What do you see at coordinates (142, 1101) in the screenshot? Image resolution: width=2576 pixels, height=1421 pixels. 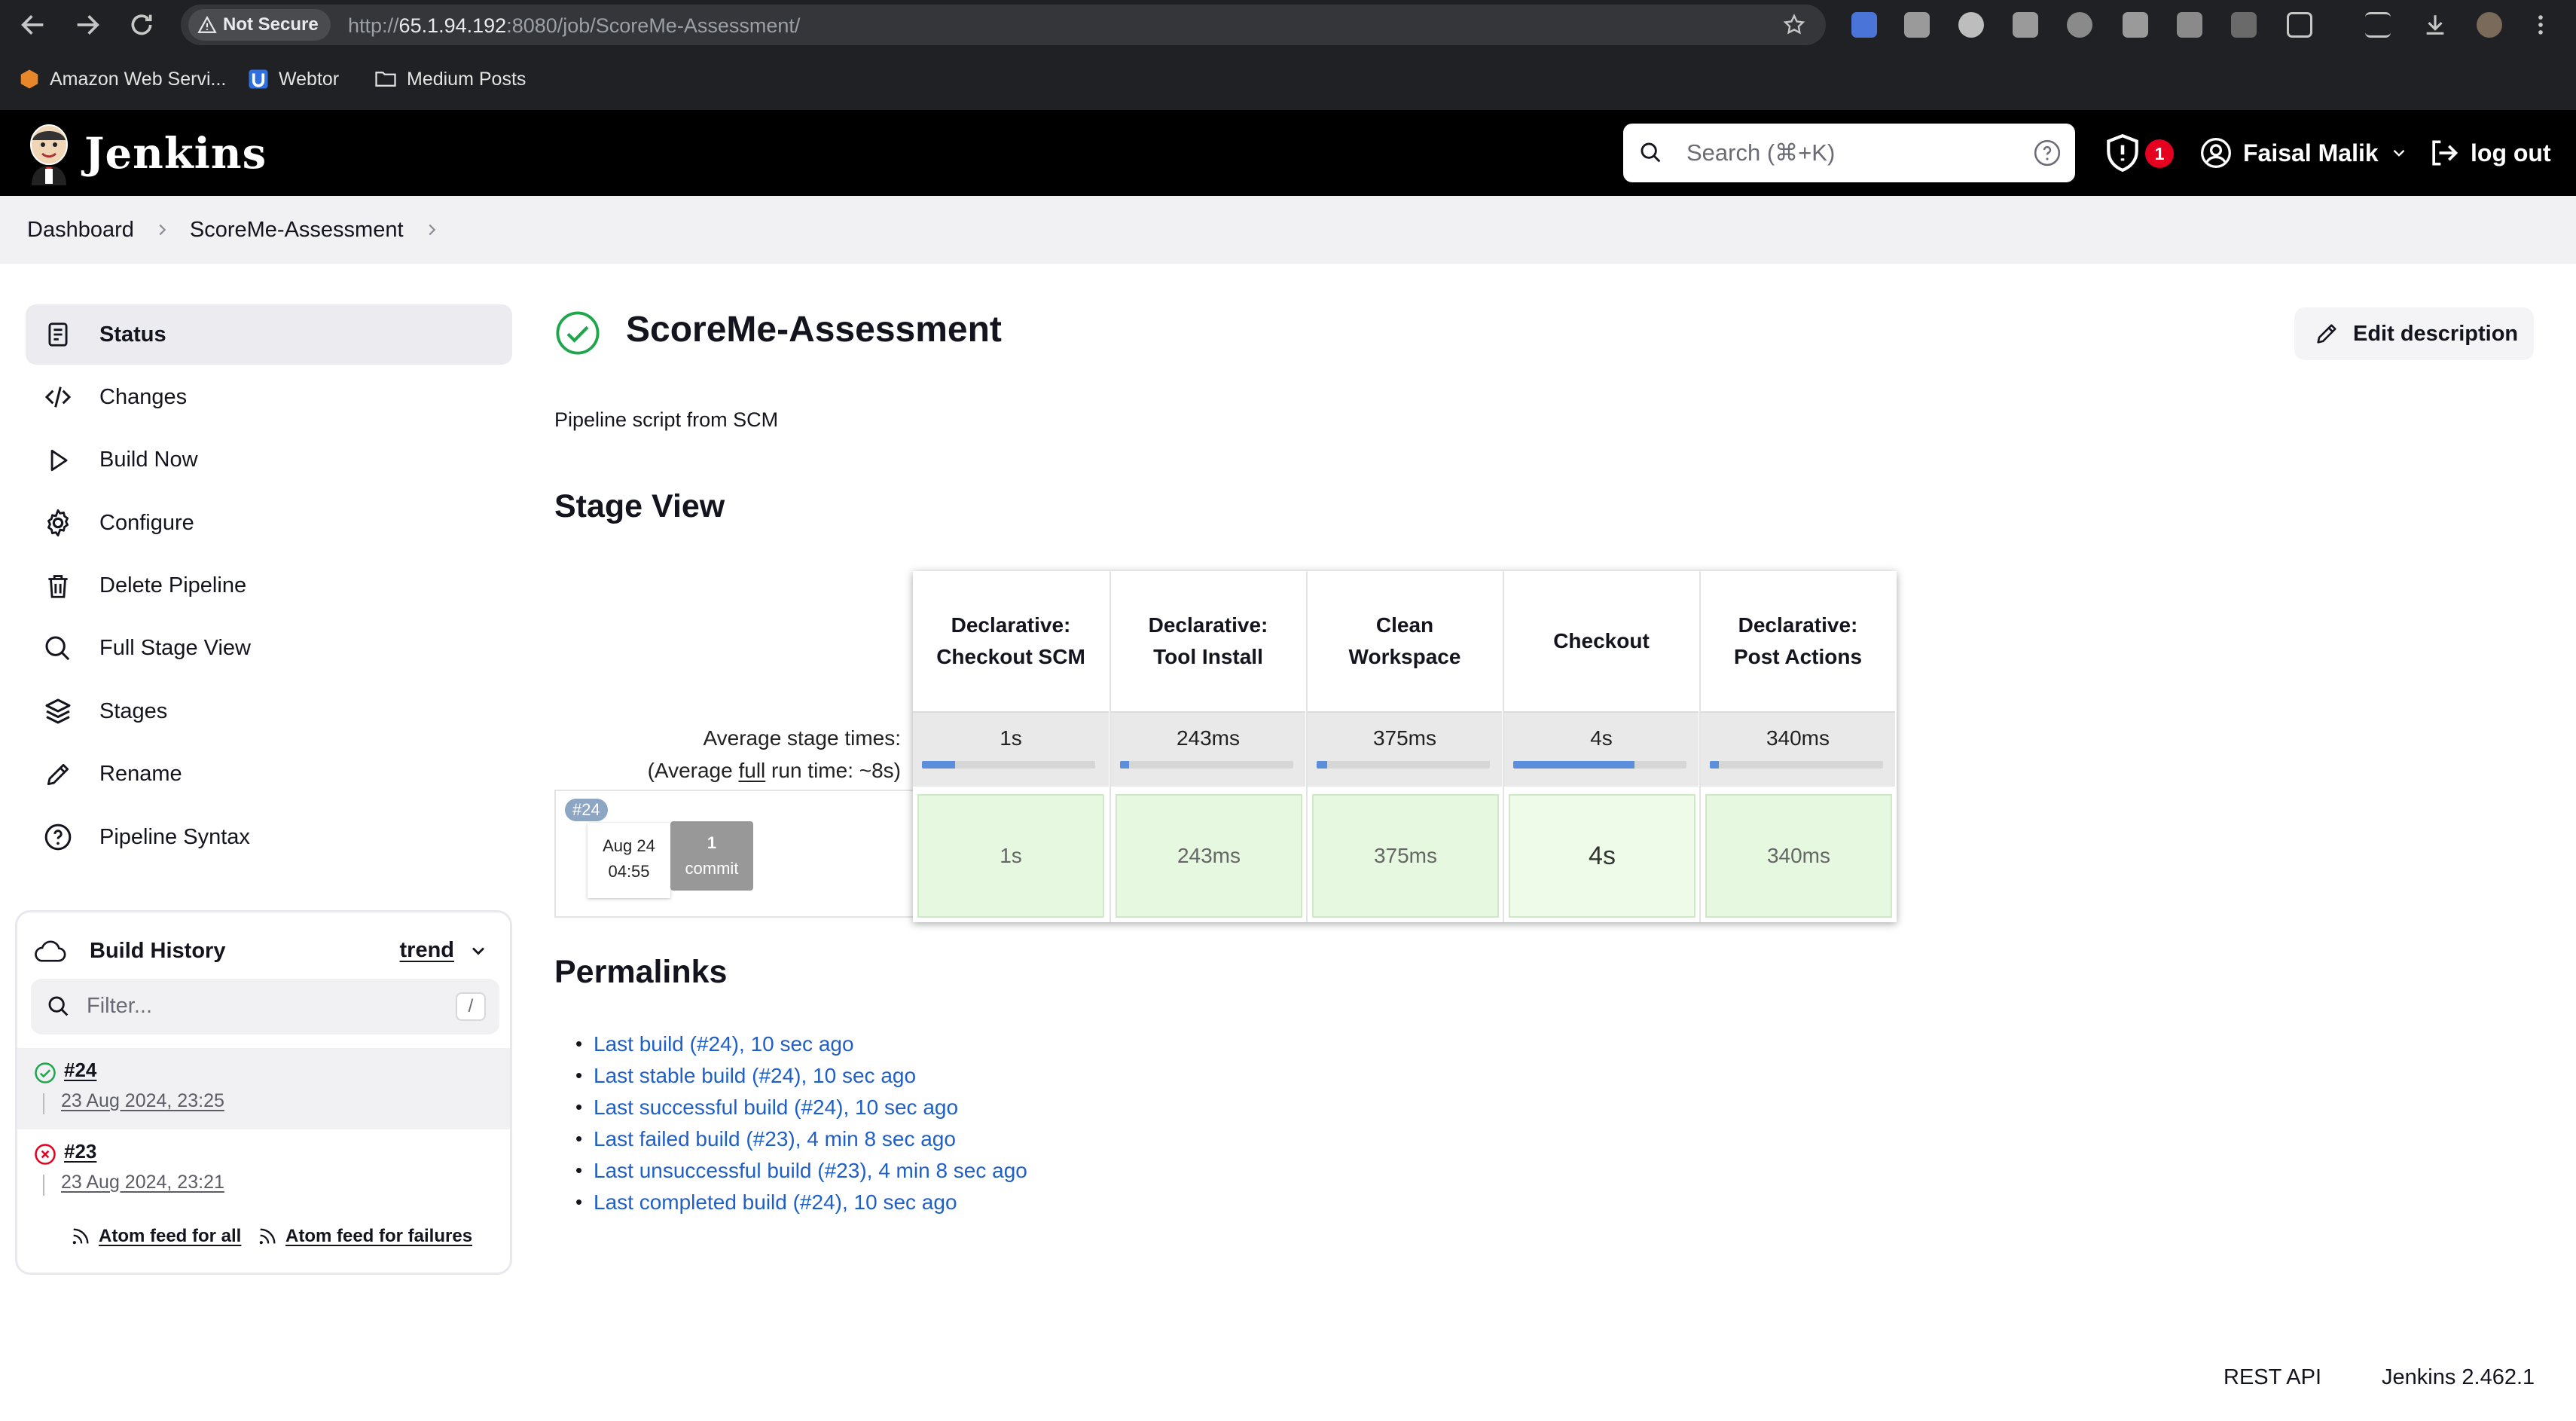 I see `build-date-link: 23 Aug 2024, 23:25` at bounding box center [142, 1101].